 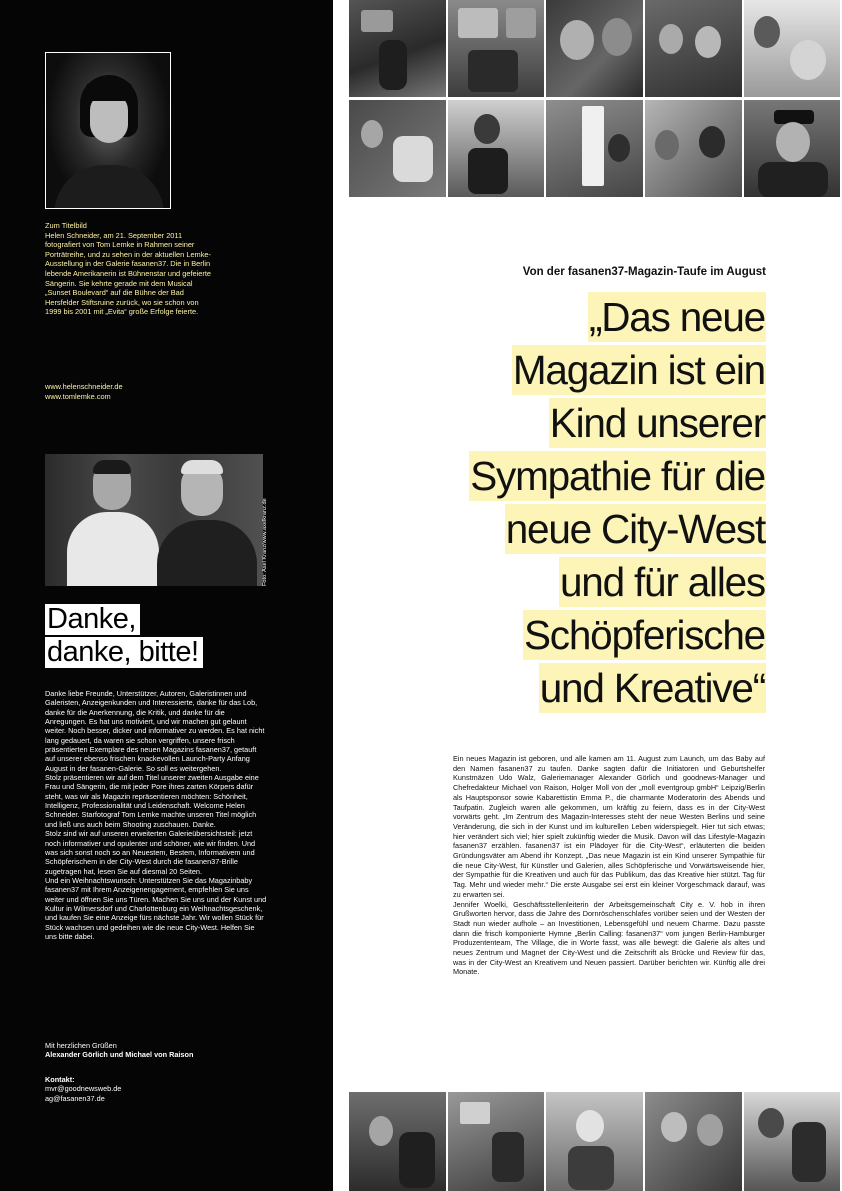 I want to click on headline-line: und Kreative“, so click(x=652, y=688).